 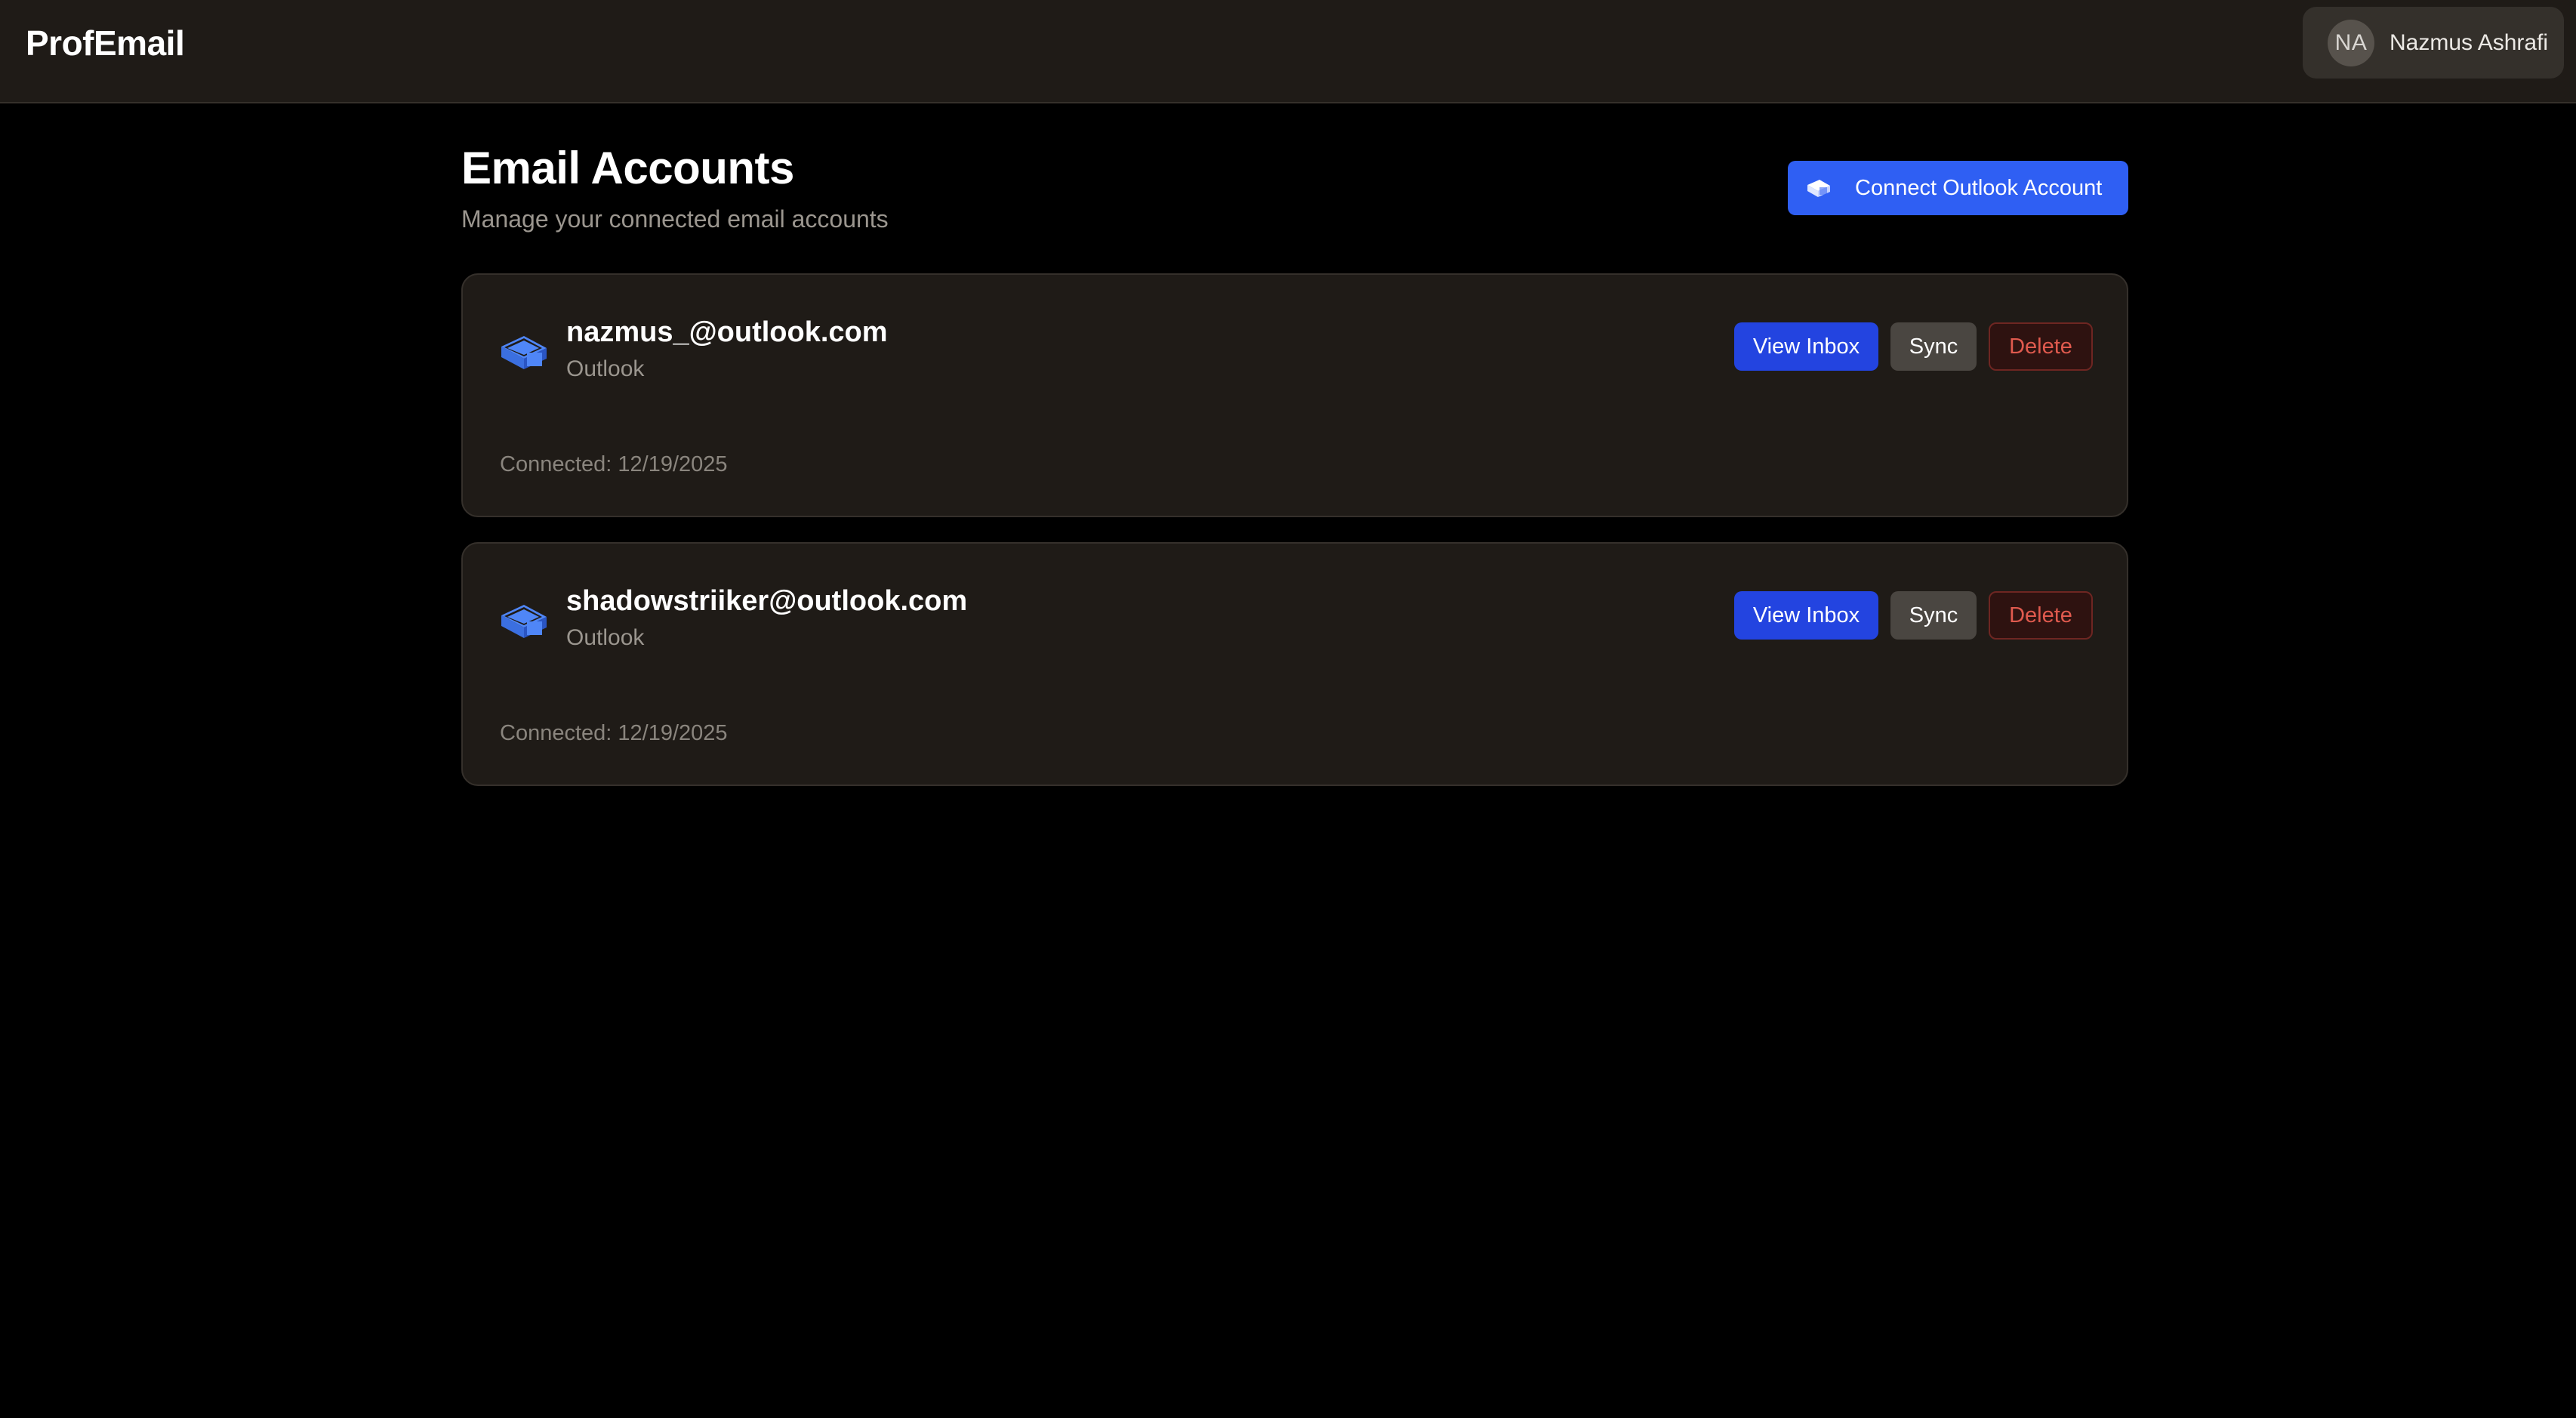 What do you see at coordinates (627, 168) in the screenshot?
I see `page-title: Email Accounts` at bounding box center [627, 168].